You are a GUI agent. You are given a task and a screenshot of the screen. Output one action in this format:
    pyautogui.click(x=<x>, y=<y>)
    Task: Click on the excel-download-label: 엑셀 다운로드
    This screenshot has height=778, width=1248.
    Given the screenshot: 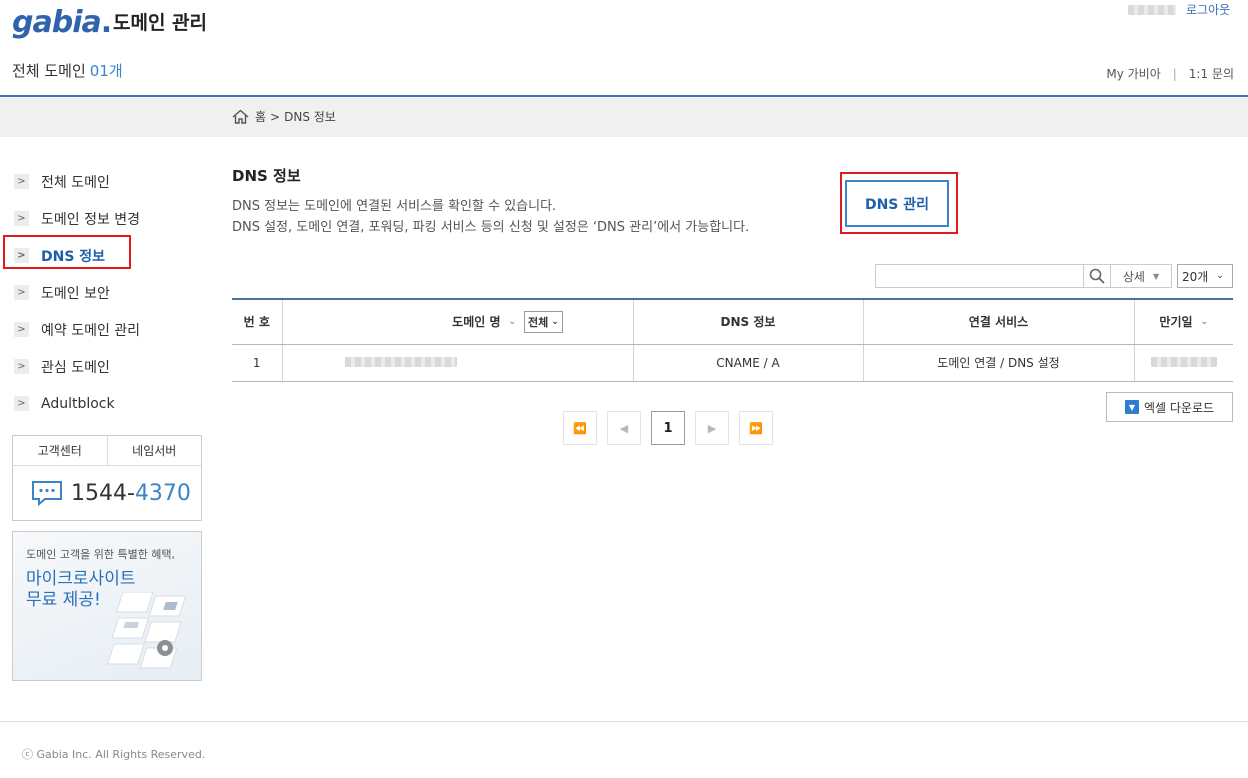 What is the action you would take?
    pyautogui.click(x=1179, y=407)
    